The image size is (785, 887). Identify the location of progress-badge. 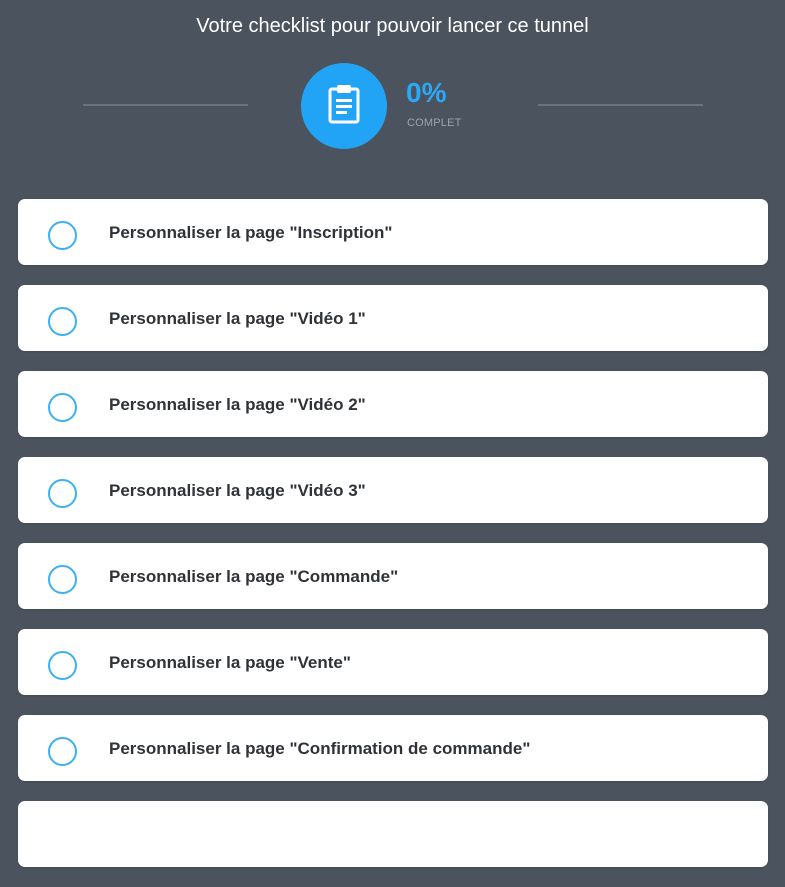
(344, 106).